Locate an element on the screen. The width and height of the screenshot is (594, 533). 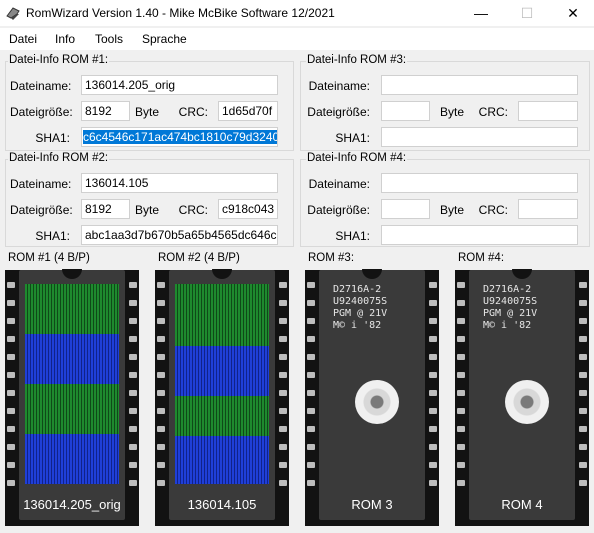
rom1-sha1-value: c6c4546c171ac474bc1810c79d3240dd is located at coordinates (180, 137).